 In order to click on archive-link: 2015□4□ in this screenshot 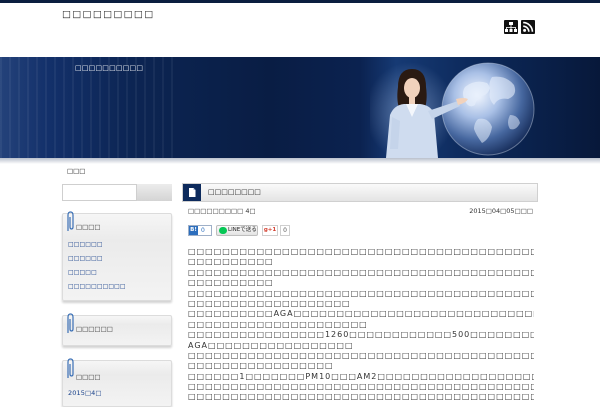, I will do `click(85, 393)`.